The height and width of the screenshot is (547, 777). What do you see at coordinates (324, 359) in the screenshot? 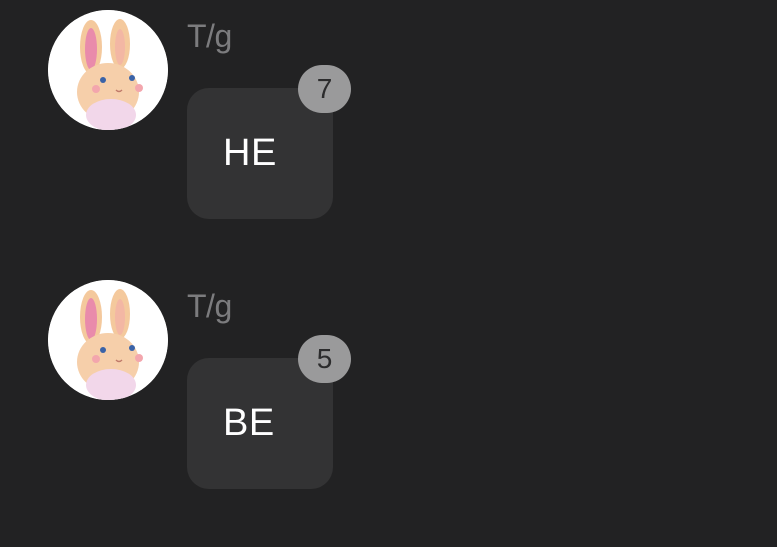
I see `reaction-count-badge: 5` at bounding box center [324, 359].